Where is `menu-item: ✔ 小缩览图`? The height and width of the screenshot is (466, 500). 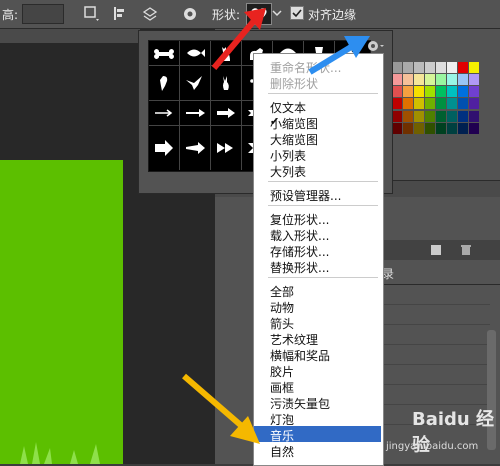
menu-item: ✔ 小缩览图 is located at coordinates (317, 122).